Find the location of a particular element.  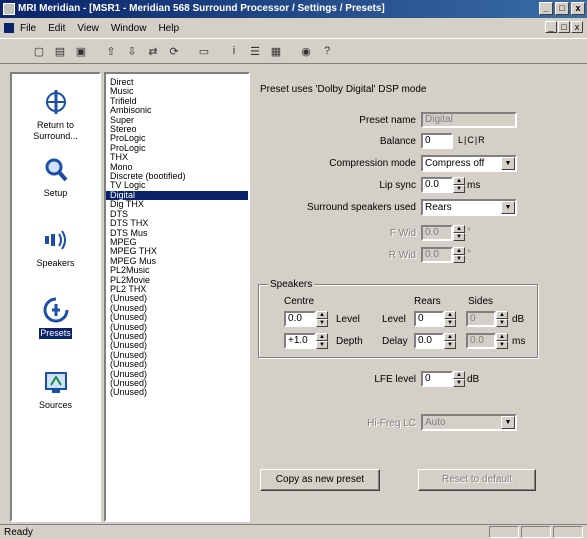

compression-select: Compress off ▼ is located at coordinates (469, 163).